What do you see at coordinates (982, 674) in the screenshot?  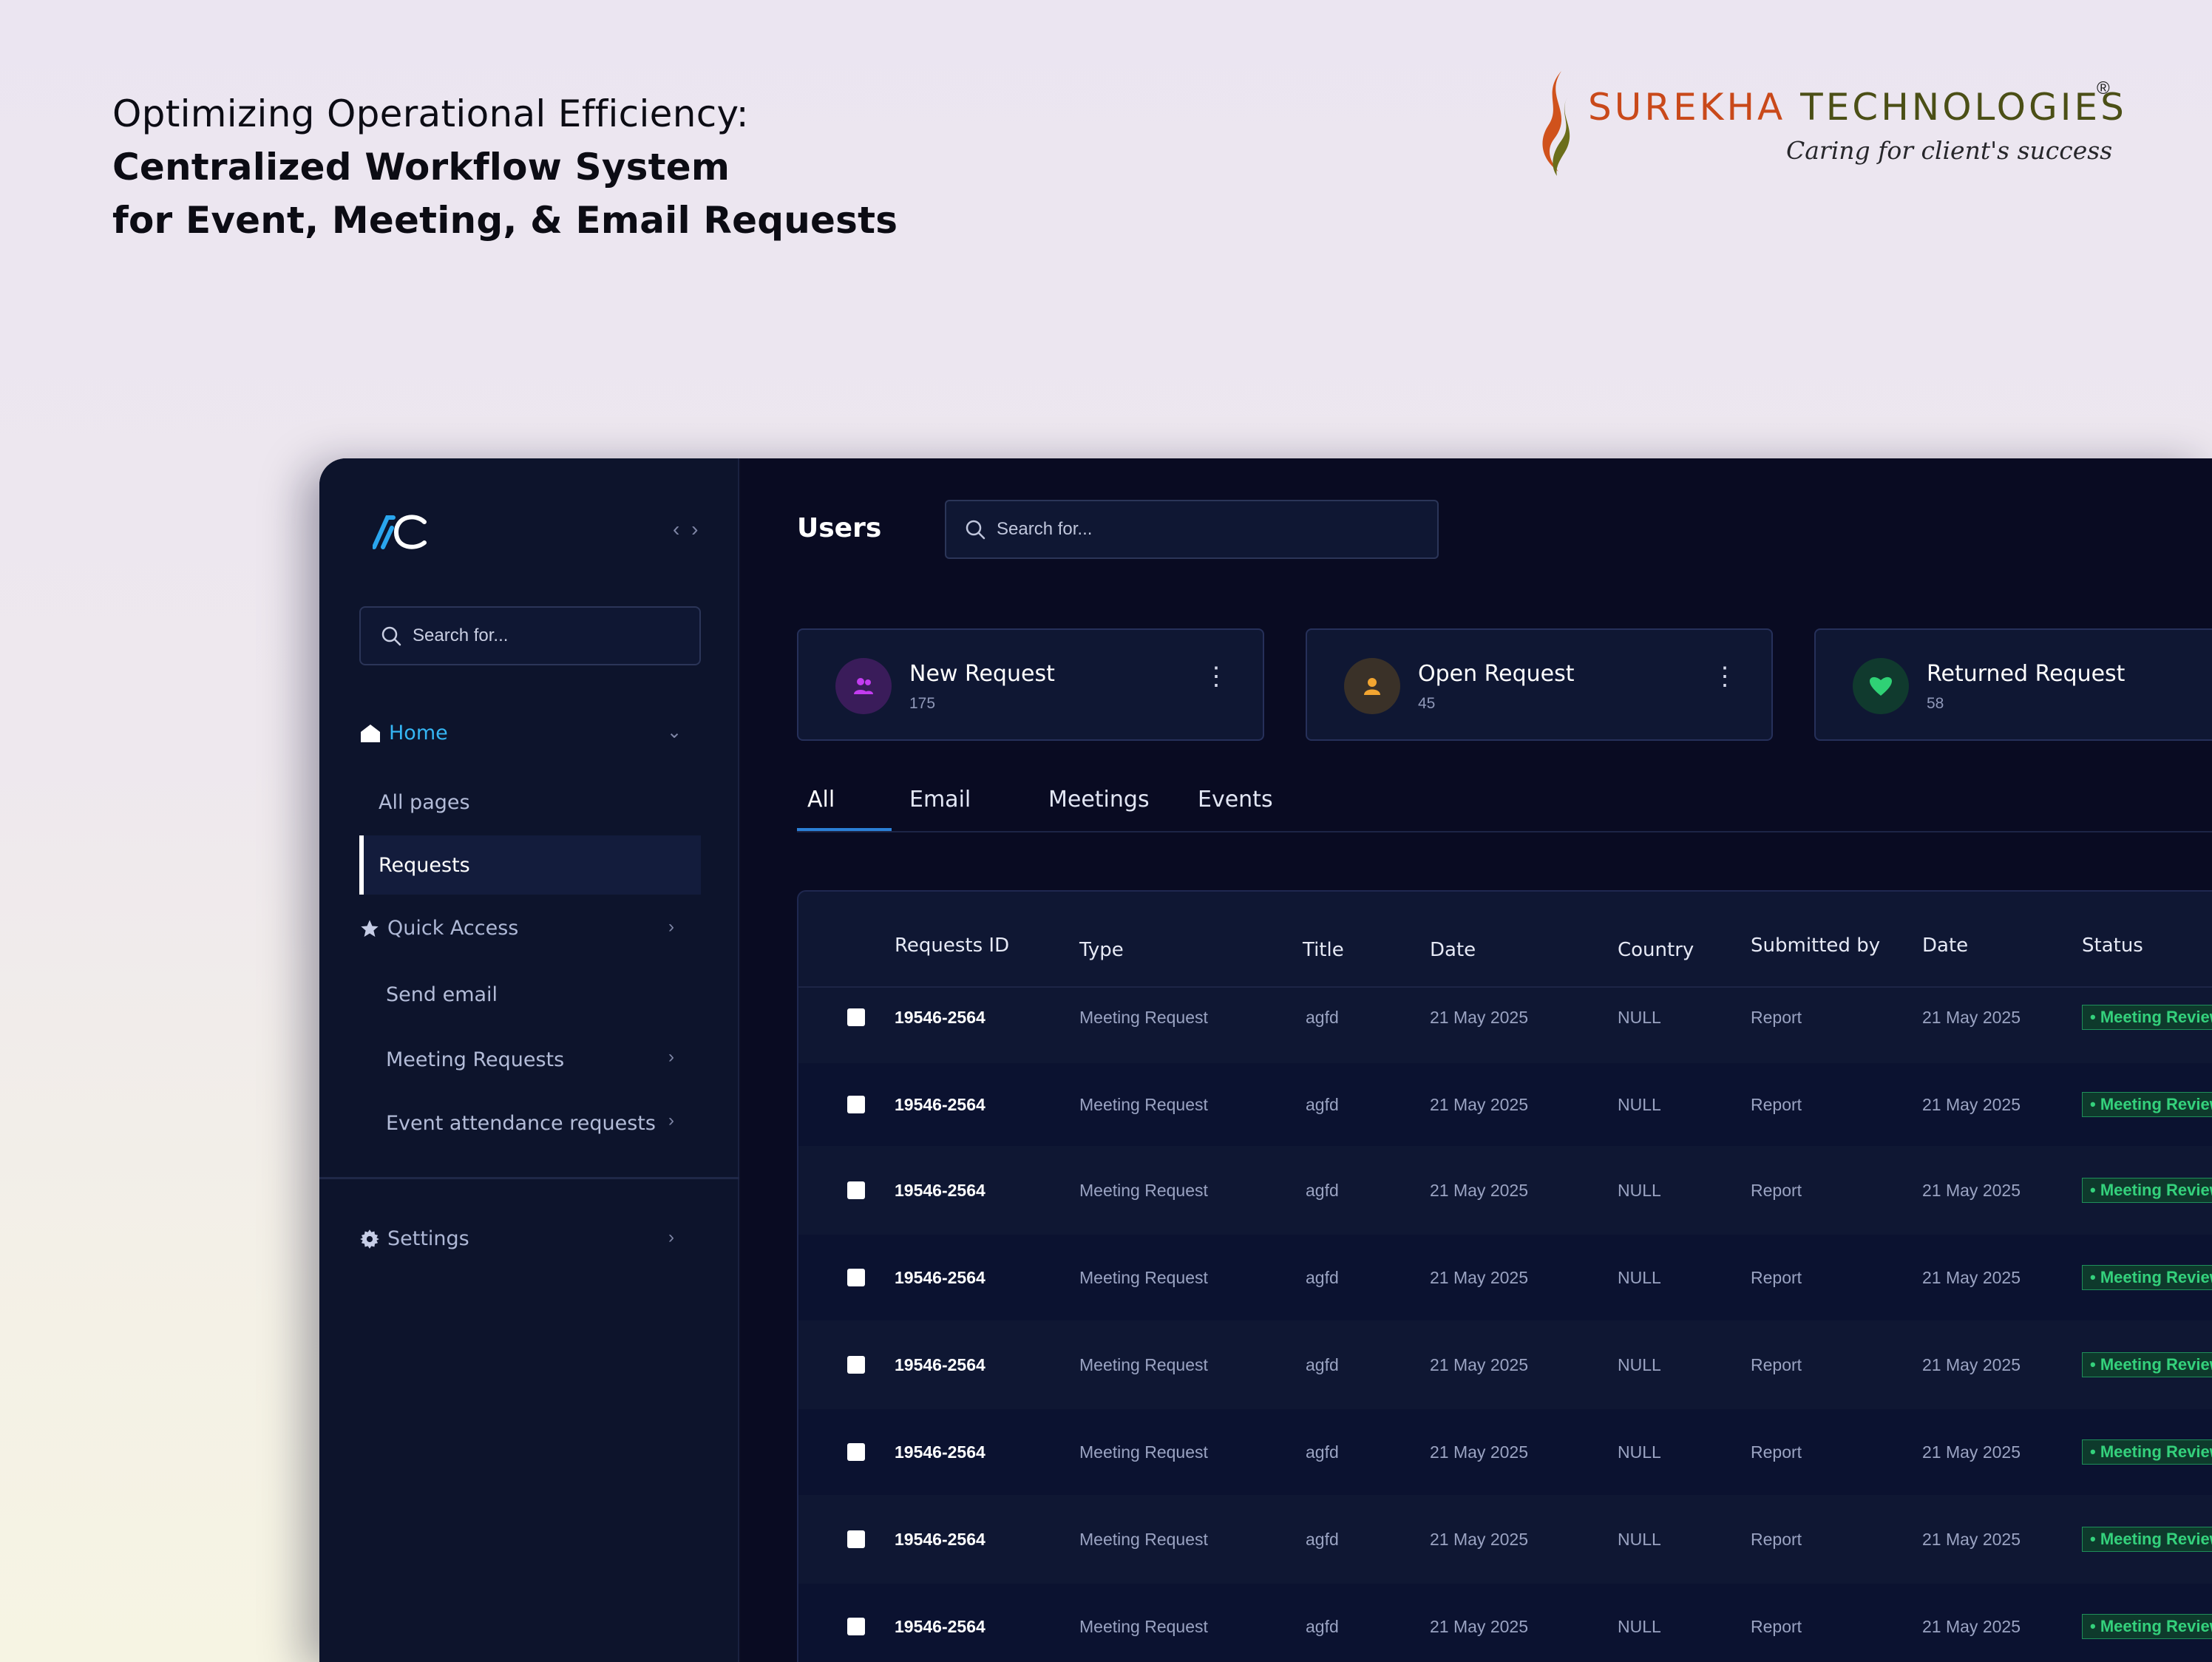 I see `card-title: New Request` at bounding box center [982, 674].